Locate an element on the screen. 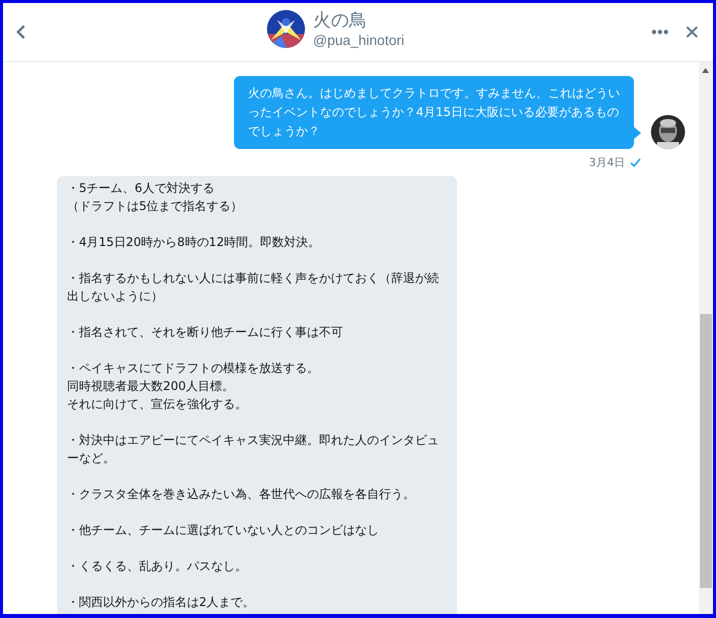  message-text: 同時視聴者最大数200人目標。 is located at coordinates (150, 386).